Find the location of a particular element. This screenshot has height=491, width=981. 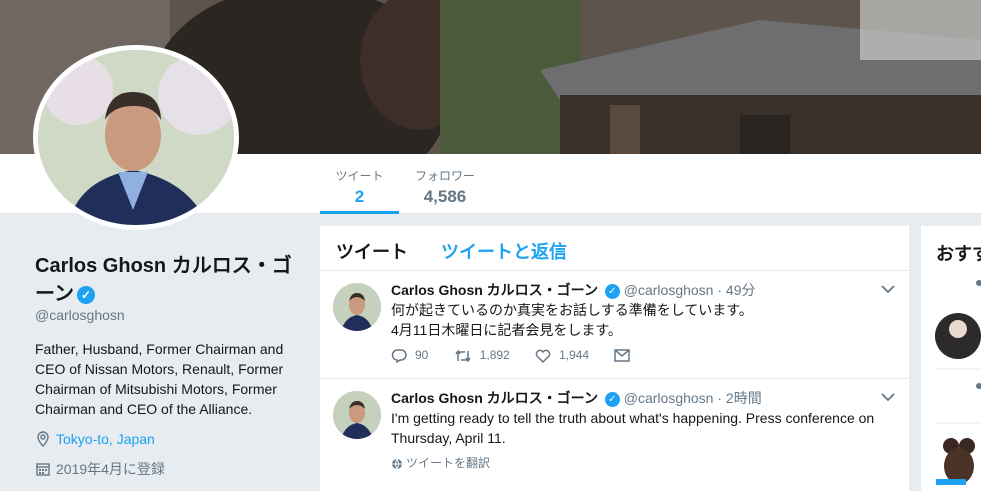

tab-tweets: ツイート is located at coordinates (372, 251).